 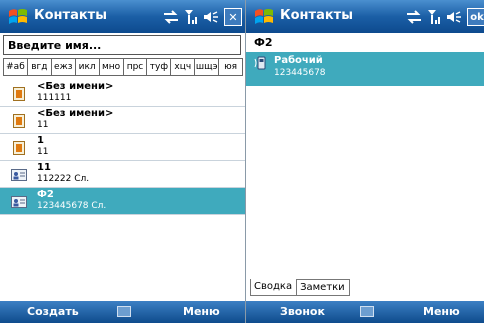 I want to click on status-icons: ok, so click(x=445, y=17).